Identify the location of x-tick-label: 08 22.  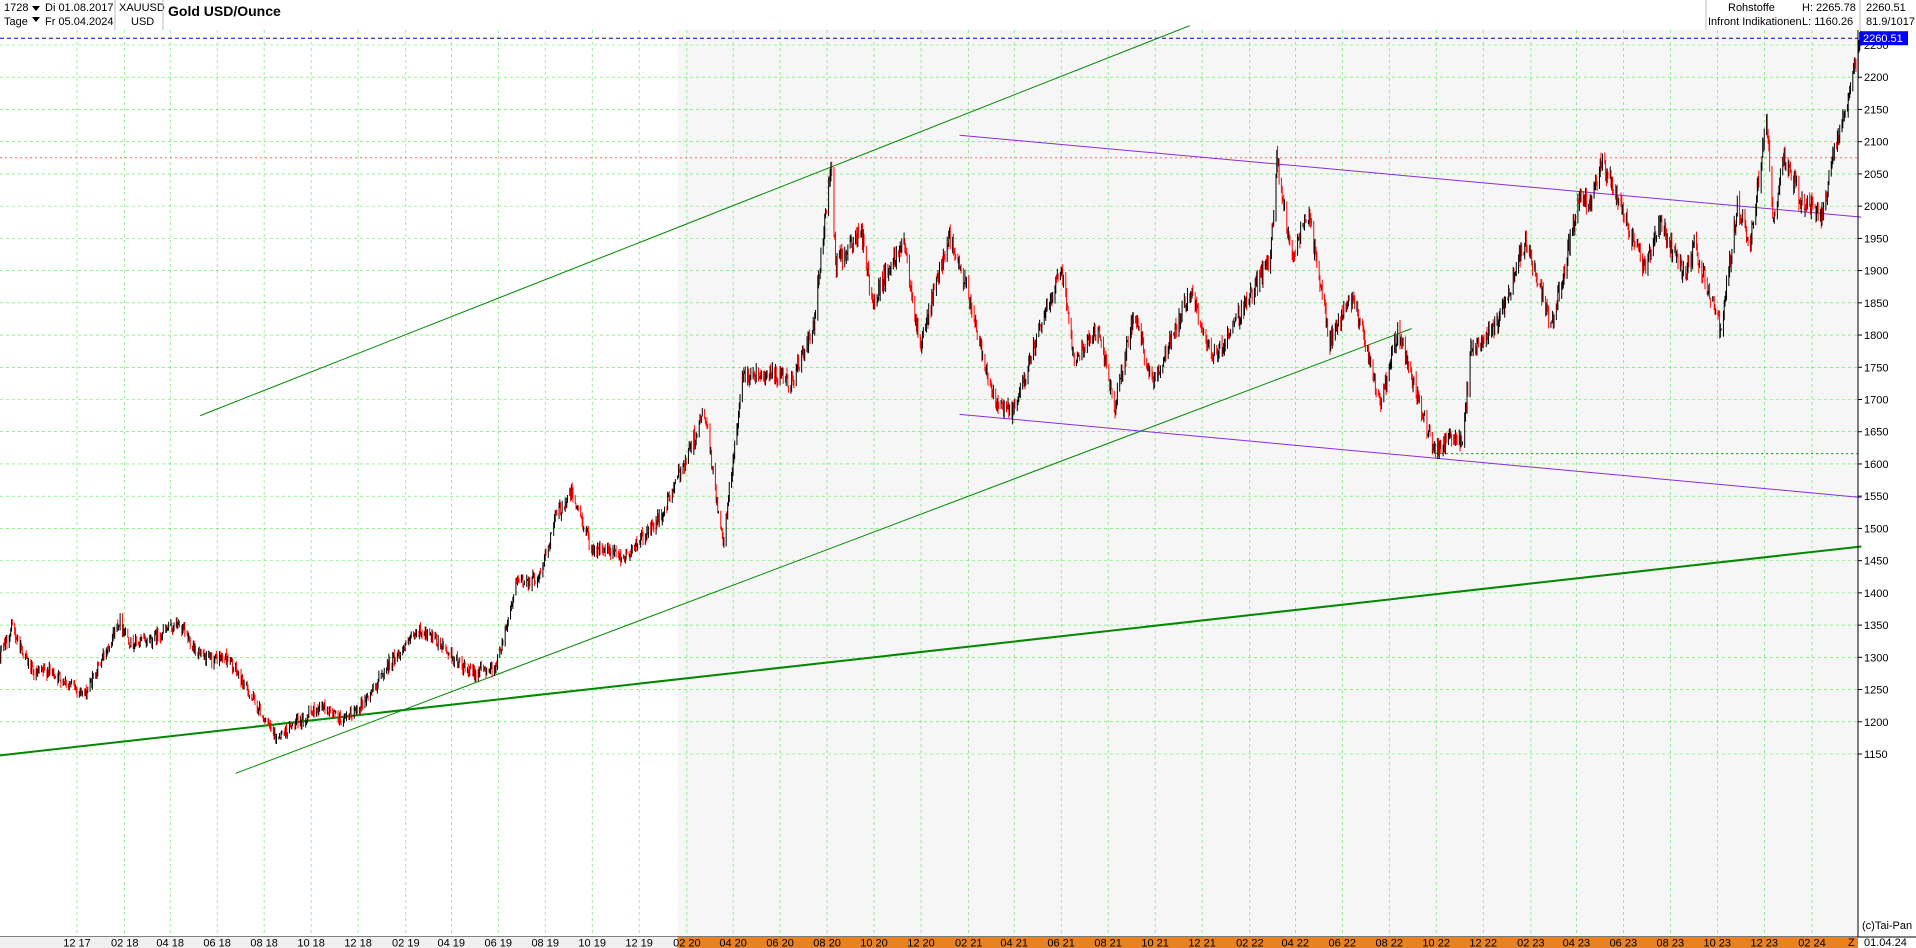
(1389, 943).